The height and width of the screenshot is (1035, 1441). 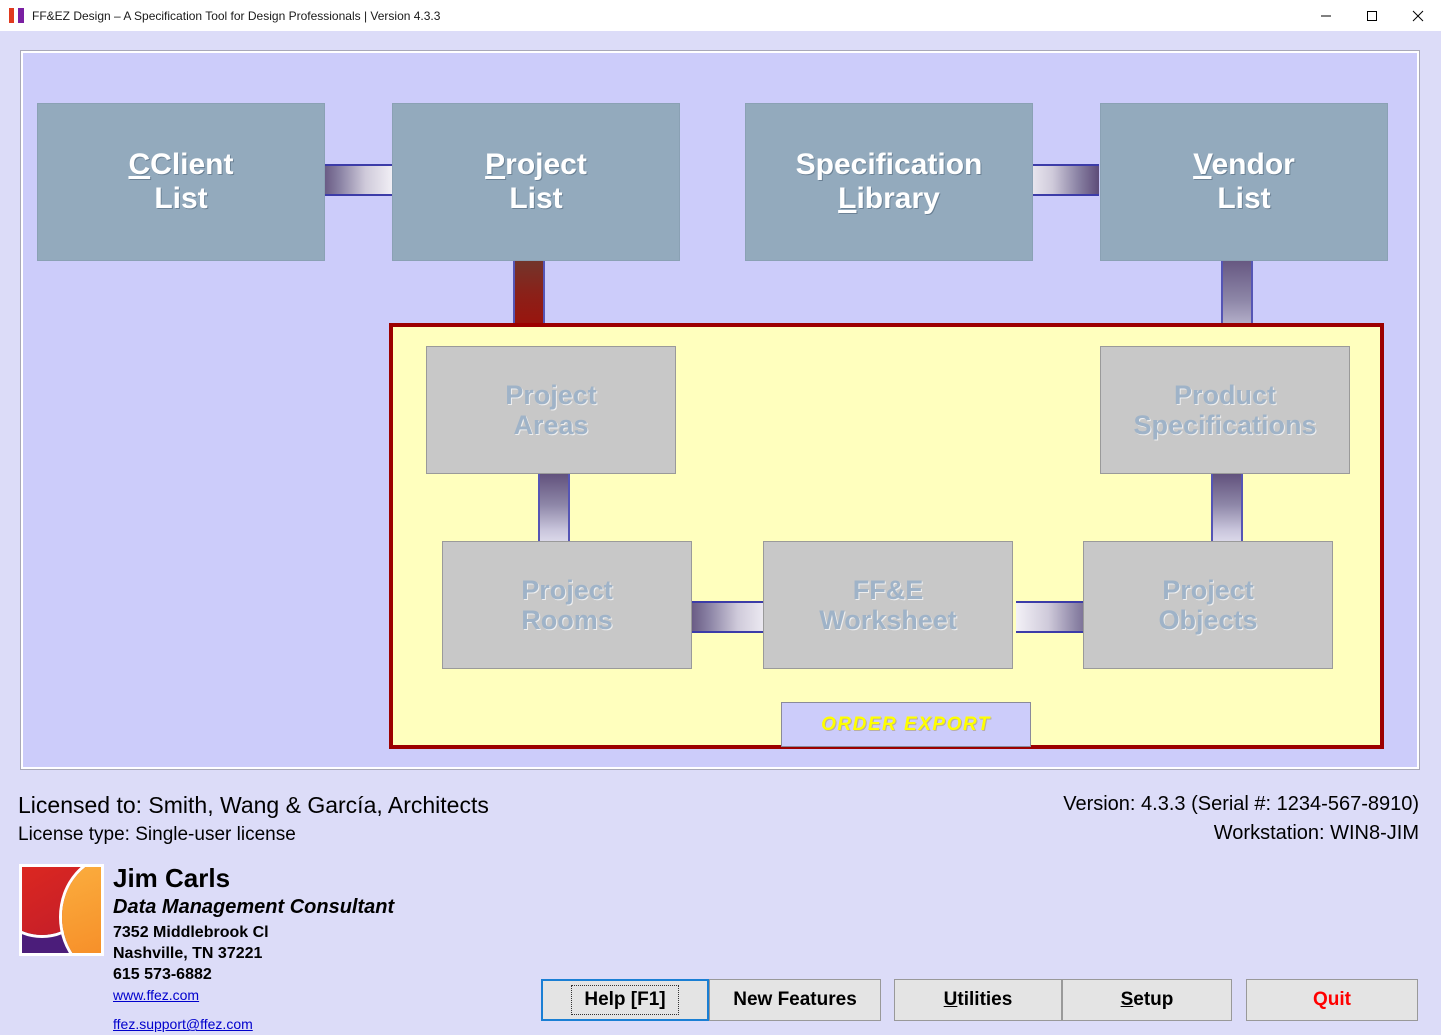 What do you see at coordinates (529, 291) in the screenshot?
I see `connector-project-list-down` at bounding box center [529, 291].